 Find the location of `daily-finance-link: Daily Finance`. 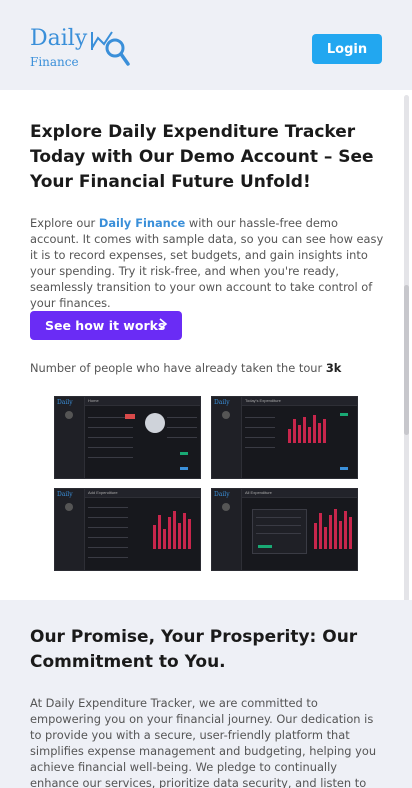

daily-finance-link: Daily Finance is located at coordinates (142, 223).